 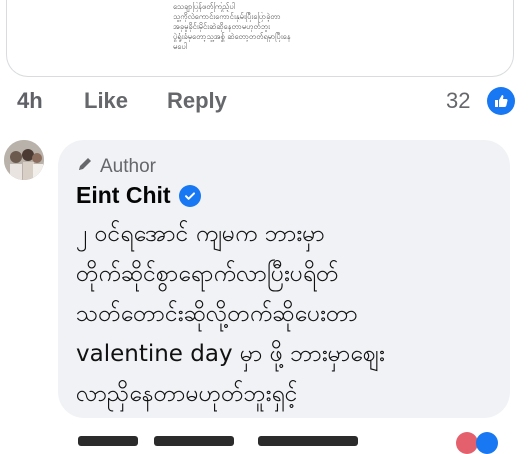 What do you see at coordinates (467, 443) in the screenshot?
I see `reaction-icon` at bounding box center [467, 443].